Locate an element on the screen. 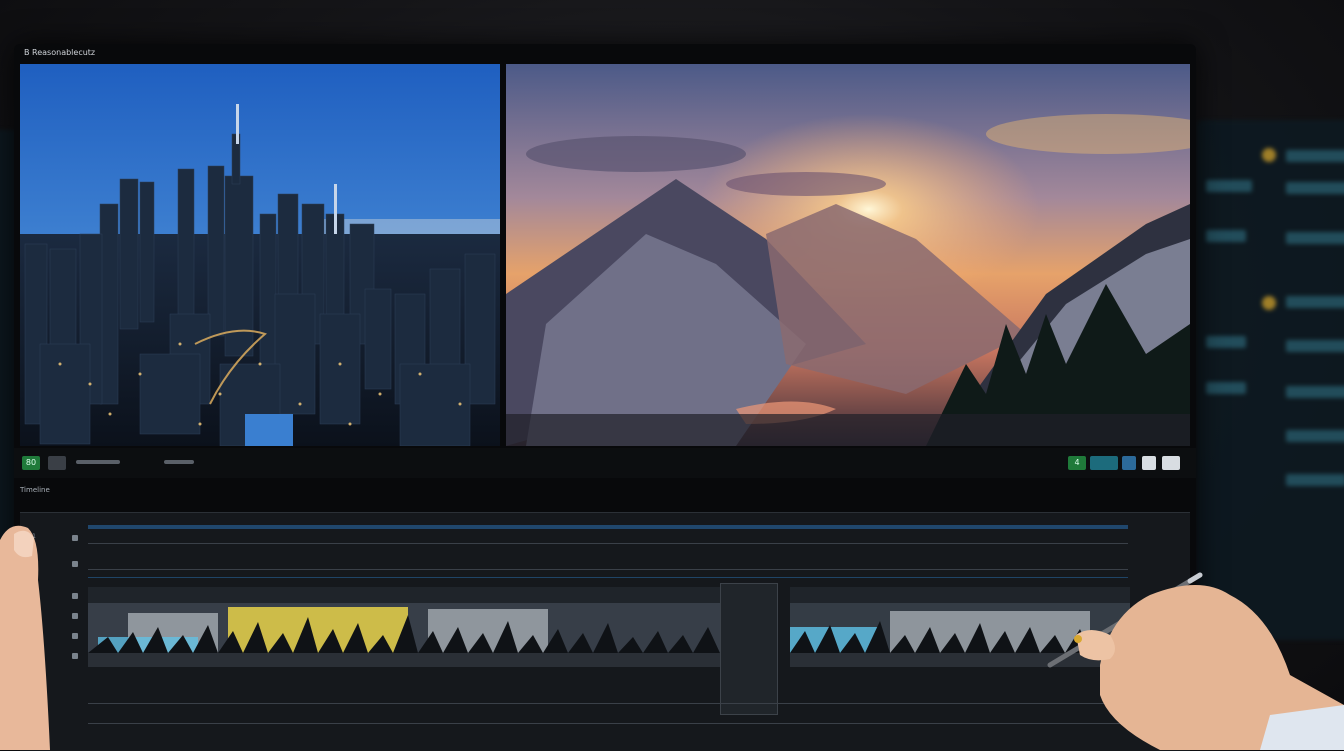 Image resolution: width=1344 pixels, height=751 pixels. timeline-ruler is located at coordinates (608, 527).